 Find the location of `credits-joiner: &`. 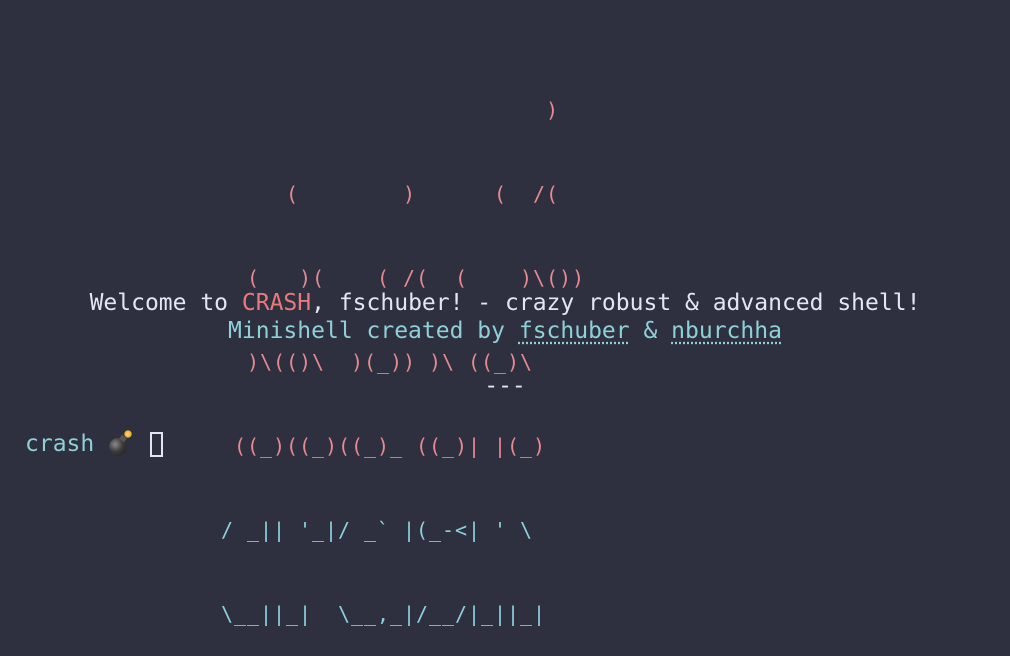

credits-joiner: & is located at coordinates (650, 331).